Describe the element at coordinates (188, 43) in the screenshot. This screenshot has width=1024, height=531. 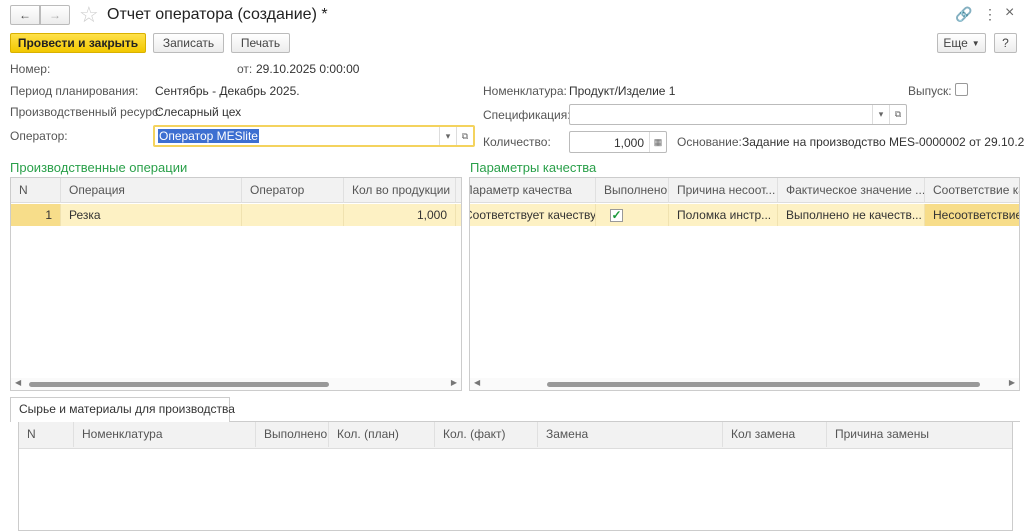
I see `save-button: Записать` at that location.